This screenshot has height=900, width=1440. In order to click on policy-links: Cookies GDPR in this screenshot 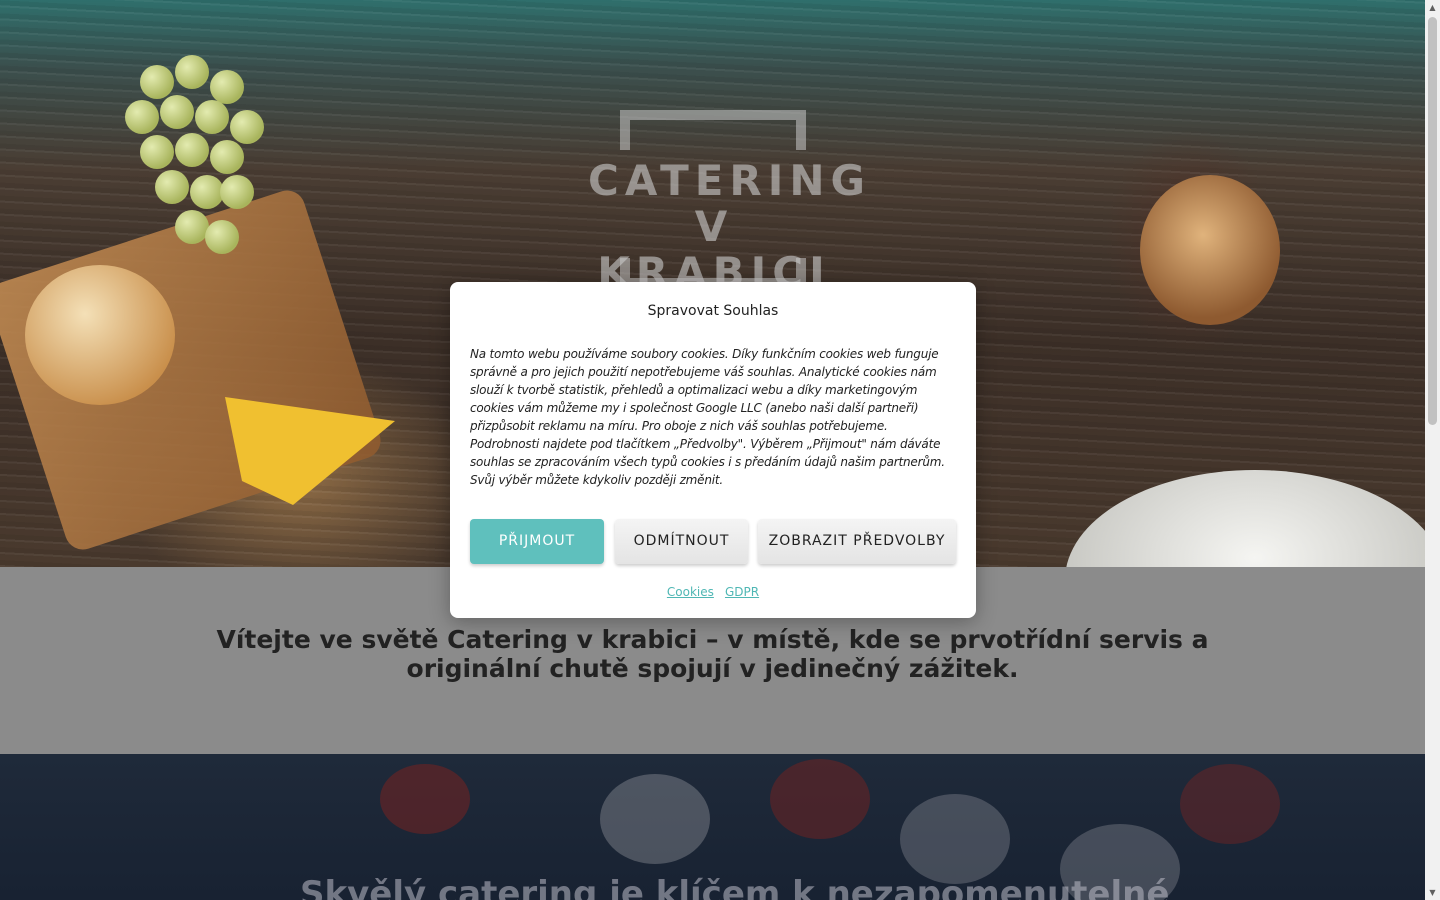, I will do `click(713, 590)`.